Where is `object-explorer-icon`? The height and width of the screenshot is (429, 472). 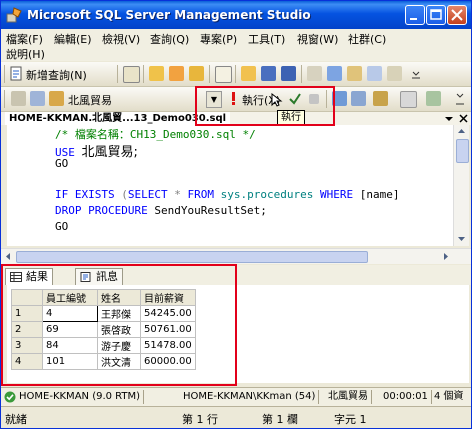 object-explorer-icon is located at coordinates (334, 73).